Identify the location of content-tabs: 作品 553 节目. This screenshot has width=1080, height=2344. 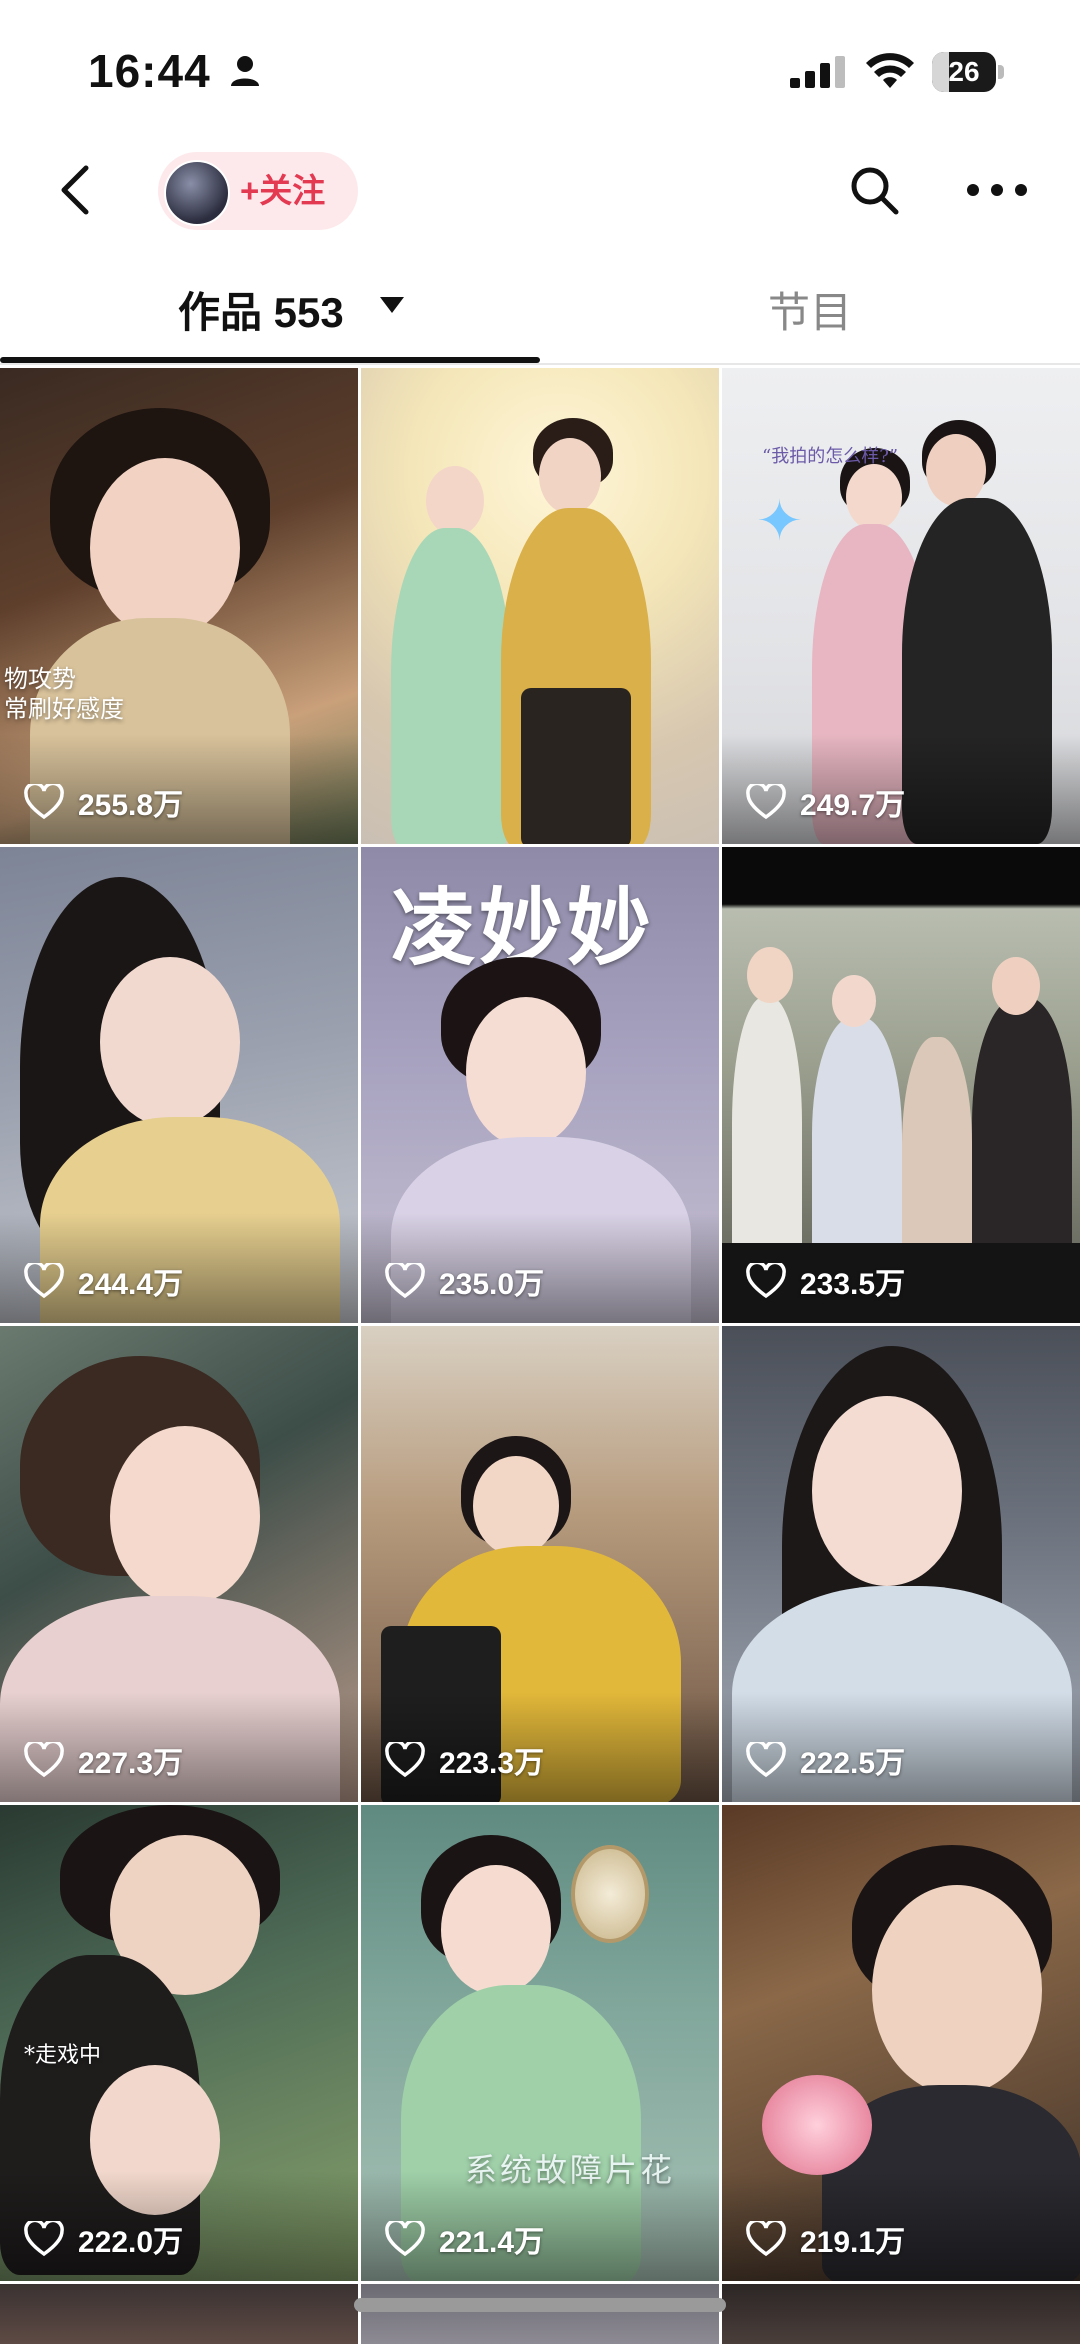
(540, 305).